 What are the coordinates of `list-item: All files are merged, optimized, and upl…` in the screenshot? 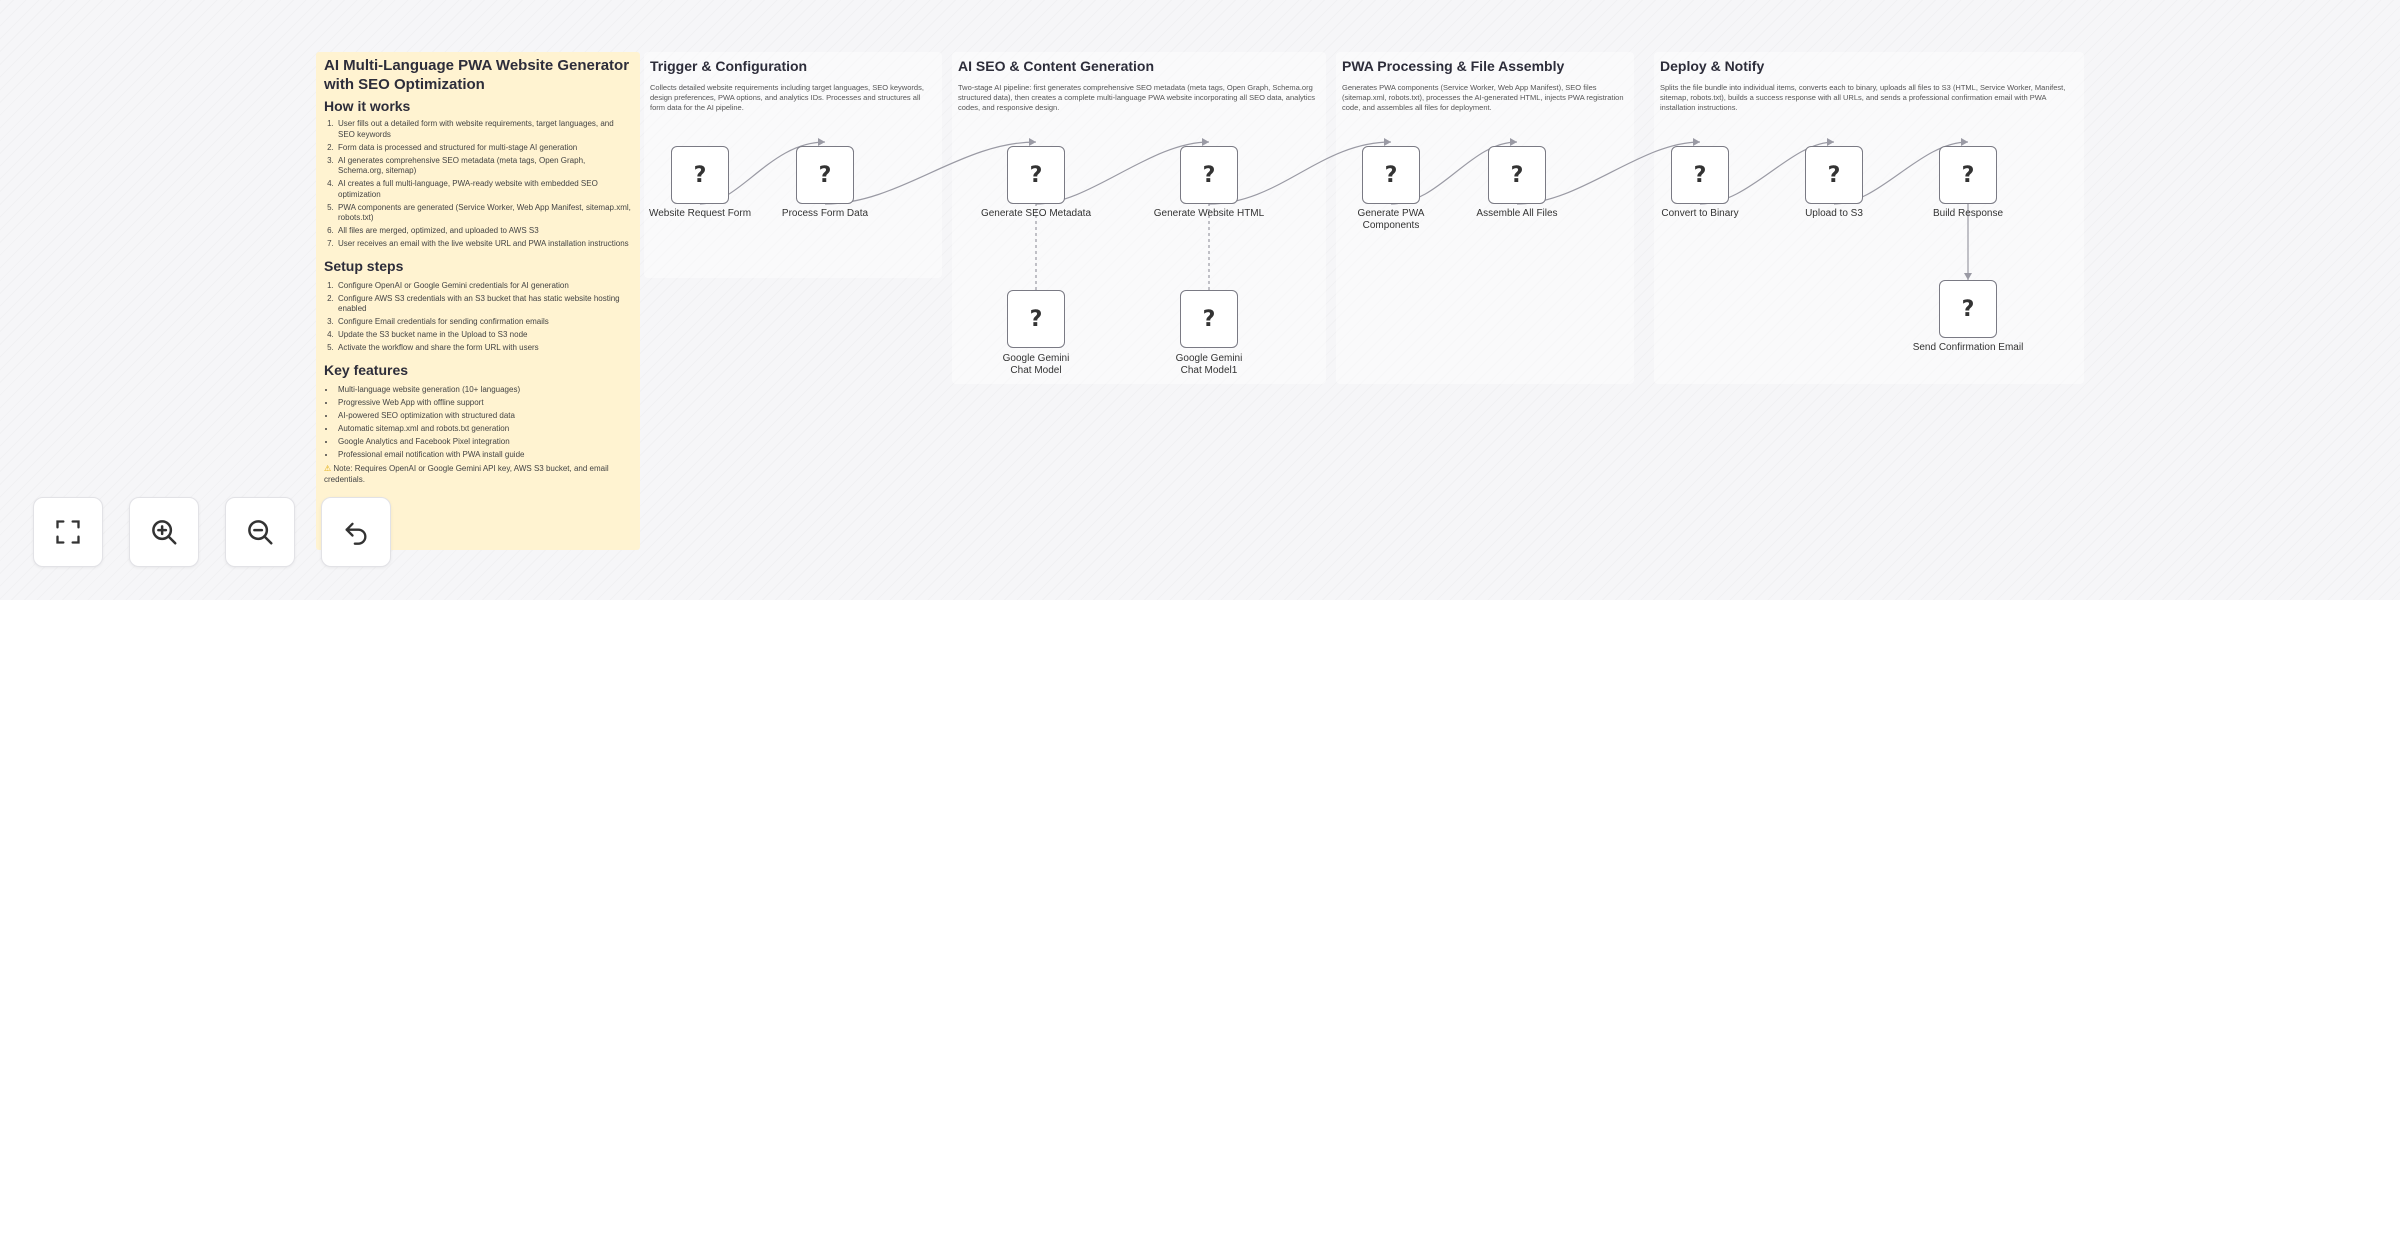 It's located at (484, 231).